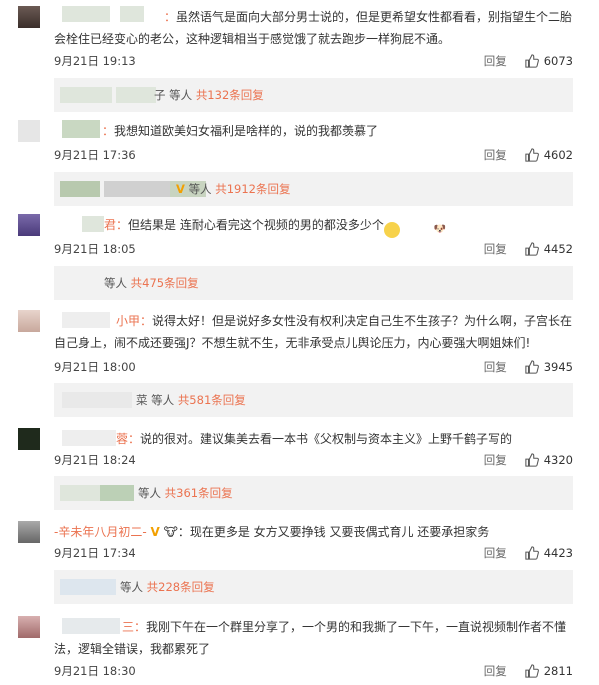 The height and width of the screenshot is (685, 599). What do you see at coordinates (100, 532) in the screenshot?
I see `comment-author: -辛未年八月初二-` at bounding box center [100, 532].